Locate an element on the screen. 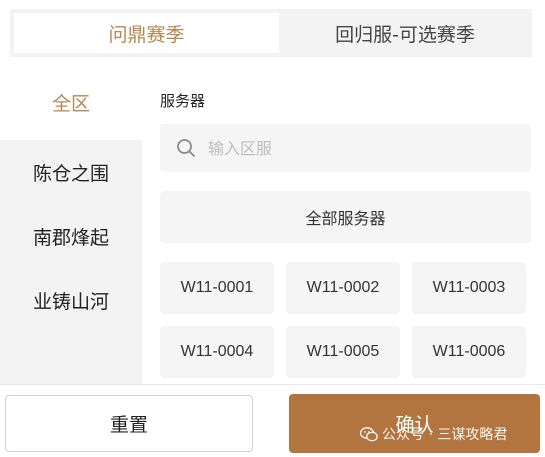 The height and width of the screenshot is (457, 545). search-icon is located at coordinates (186, 148).